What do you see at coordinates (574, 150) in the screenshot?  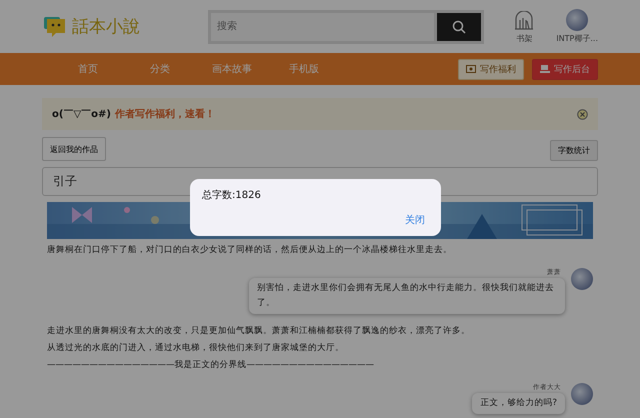 I see `word-count-button: 字数统计` at bounding box center [574, 150].